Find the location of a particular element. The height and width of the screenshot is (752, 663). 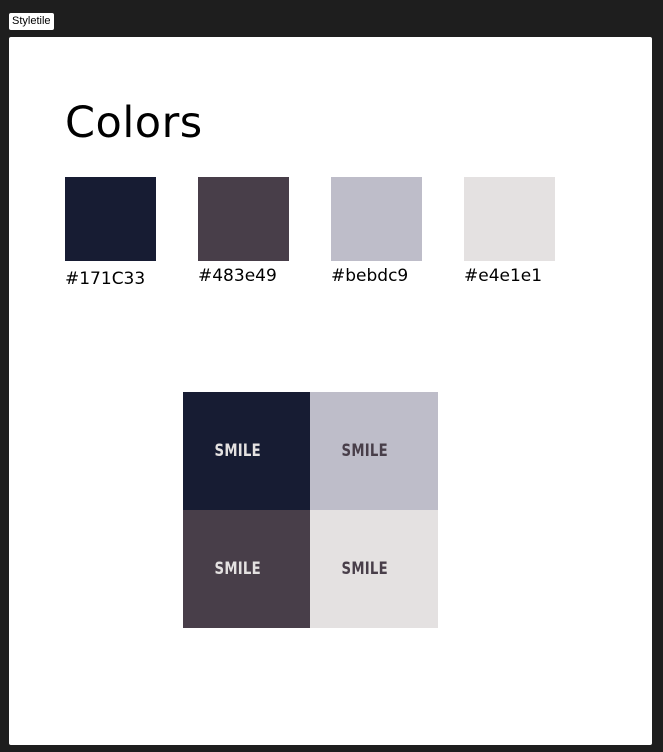

styletile-tab-label: Styletile is located at coordinates (31, 21).